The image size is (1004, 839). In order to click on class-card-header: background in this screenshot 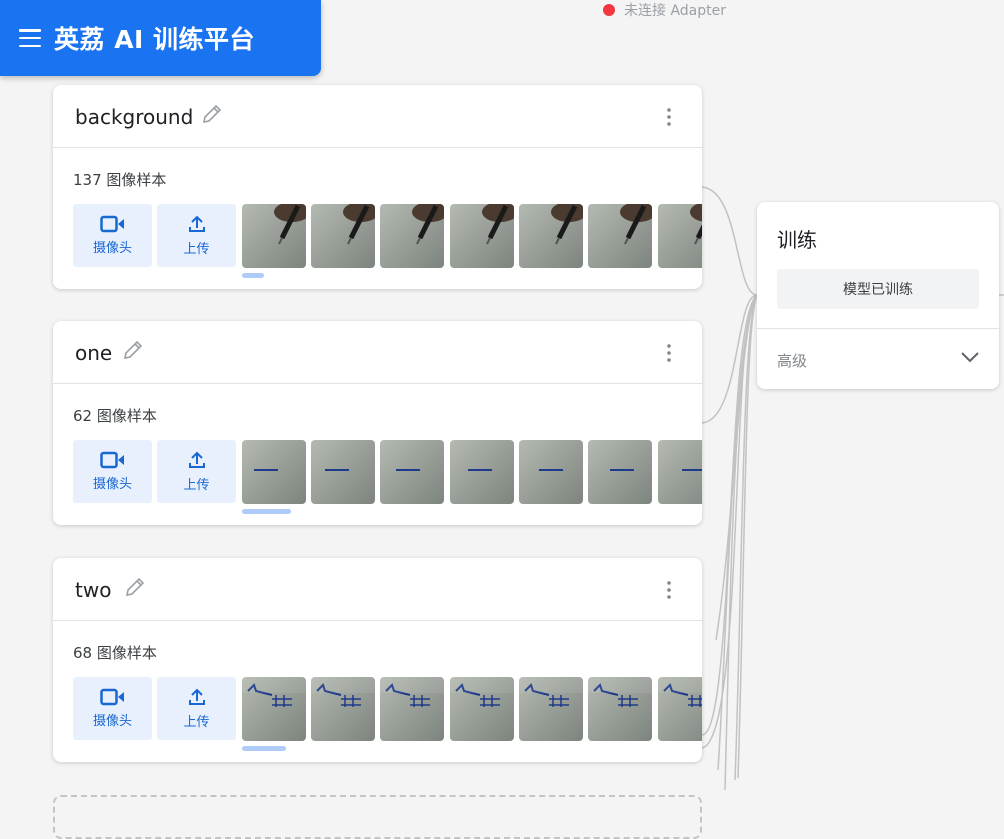, I will do `click(377, 116)`.